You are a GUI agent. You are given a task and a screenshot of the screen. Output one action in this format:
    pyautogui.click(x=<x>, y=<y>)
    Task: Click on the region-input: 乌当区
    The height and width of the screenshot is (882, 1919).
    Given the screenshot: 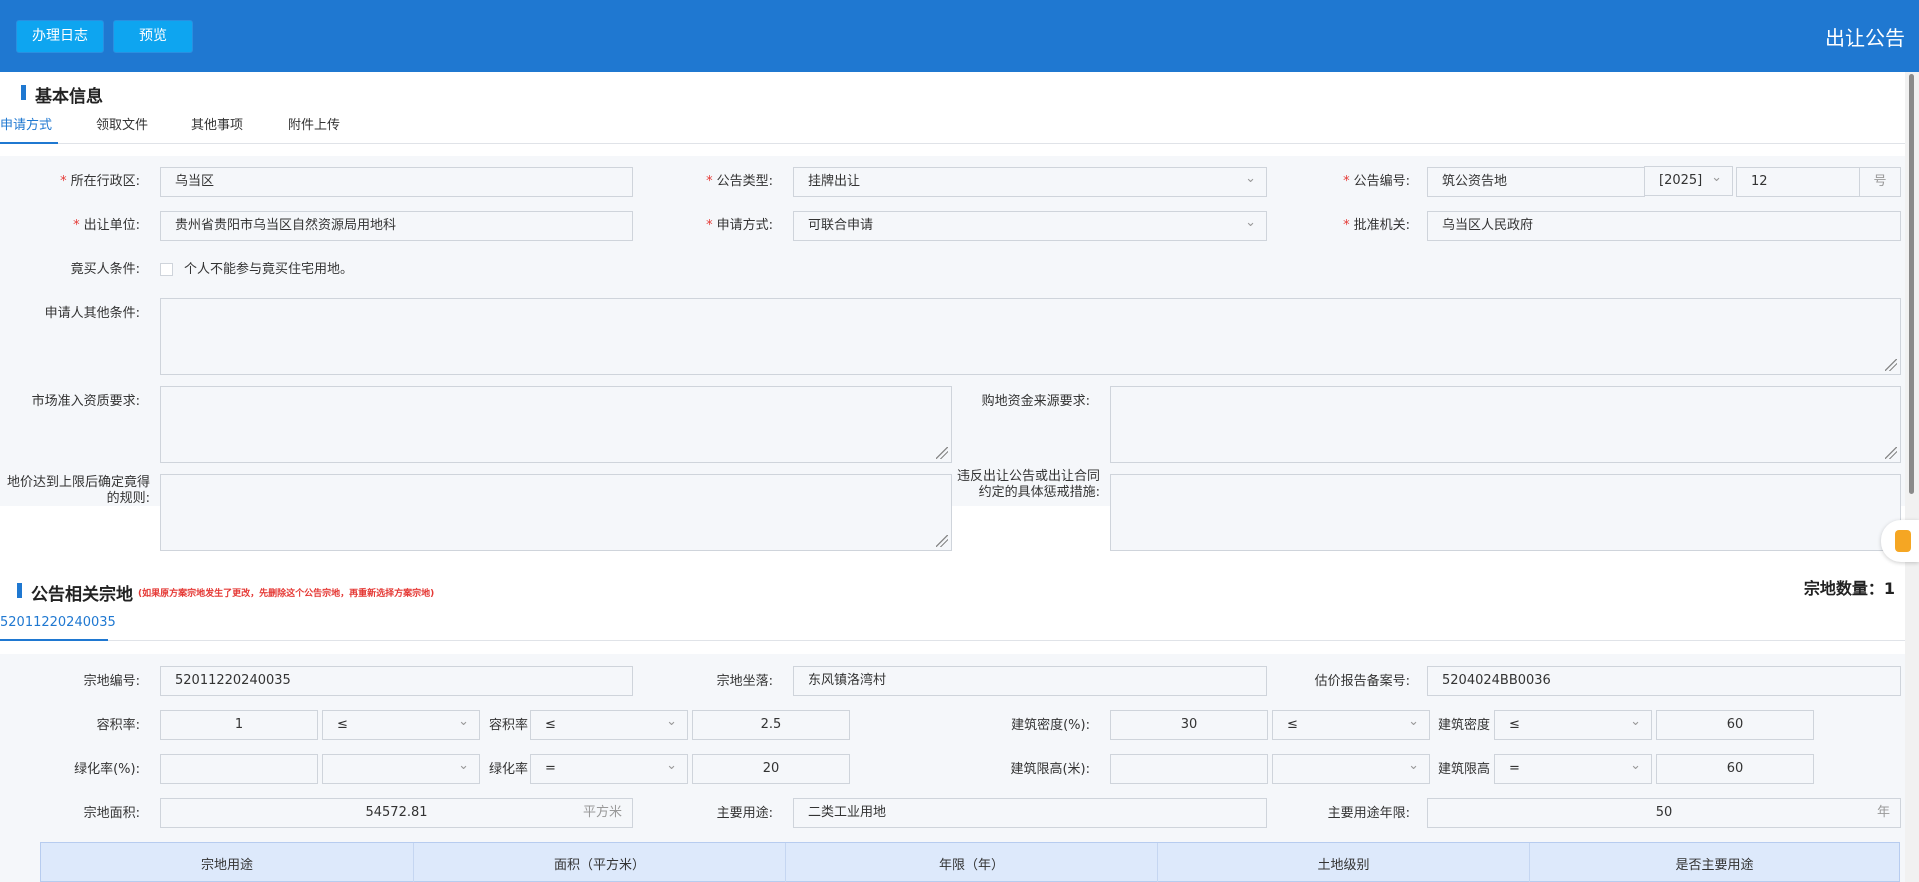 What is the action you would take?
    pyautogui.click(x=396, y=182)
    